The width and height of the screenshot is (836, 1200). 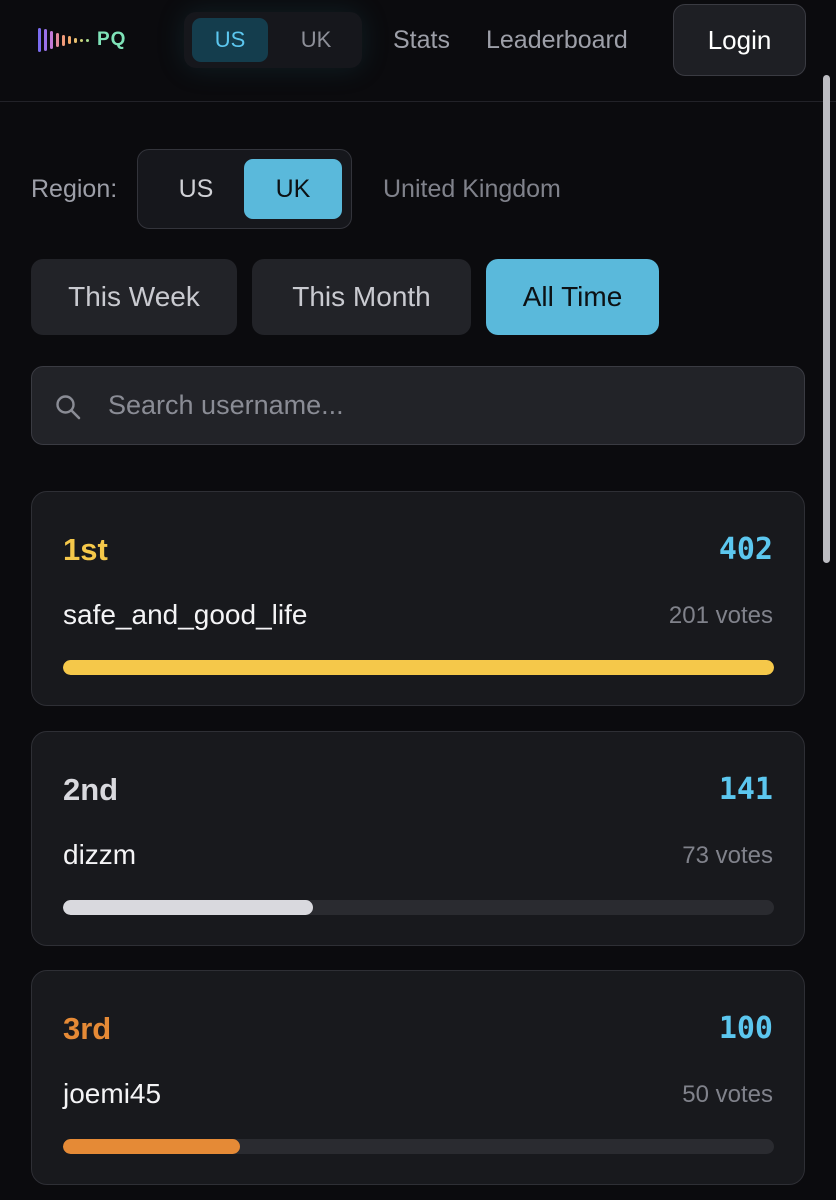 I want to click on logo: PQ, so click(x=82, y=40).